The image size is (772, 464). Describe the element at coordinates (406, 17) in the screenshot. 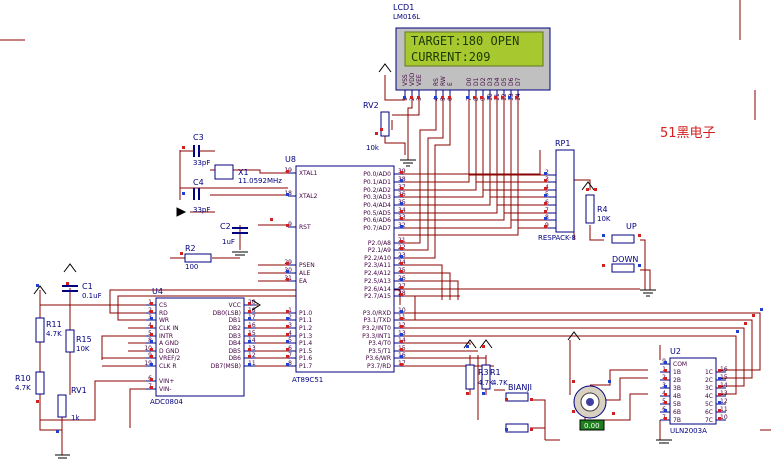

I see `lcd-model: LM016L` at that location.